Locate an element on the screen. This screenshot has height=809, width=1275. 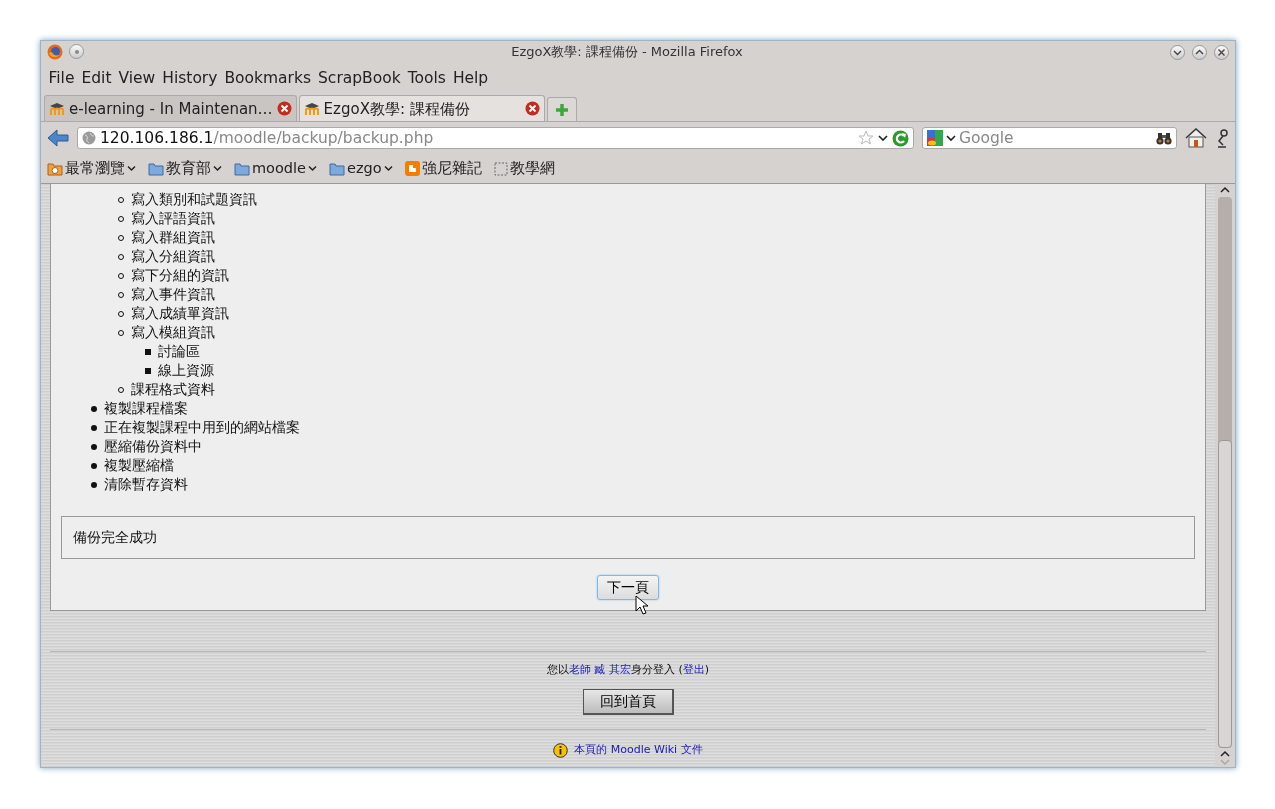
sticky-button is located at coordinates (76, 51).